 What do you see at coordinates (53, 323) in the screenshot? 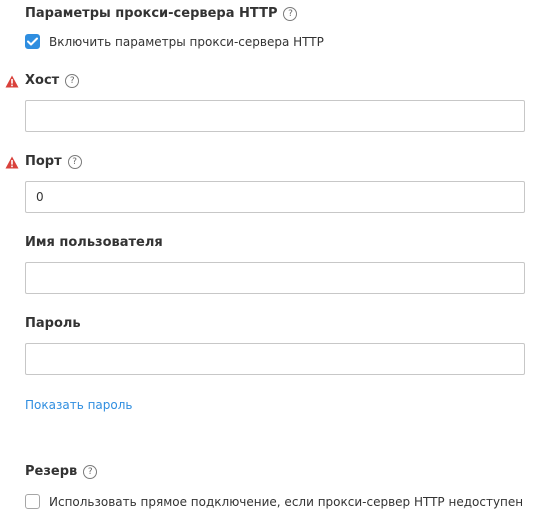
I see `password-label: Пароль` at bounding box center [53, 323].